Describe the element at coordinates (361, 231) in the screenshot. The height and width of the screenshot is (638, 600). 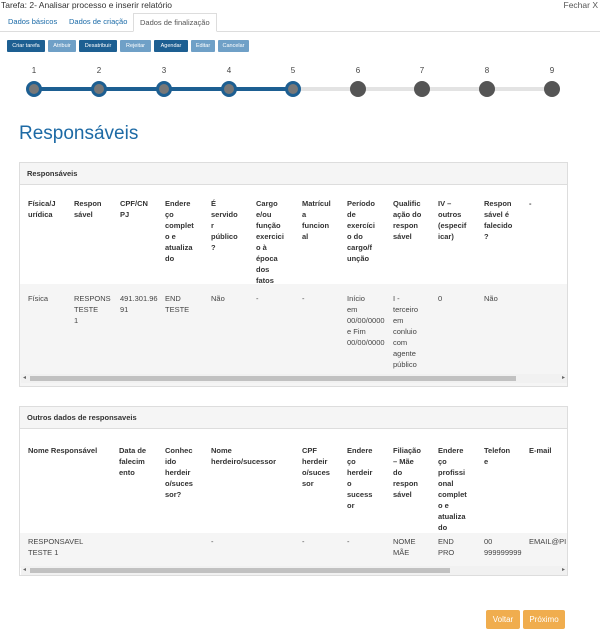
I see `column-header-8: Período de exercíci o do cargo/f unção` at that location.